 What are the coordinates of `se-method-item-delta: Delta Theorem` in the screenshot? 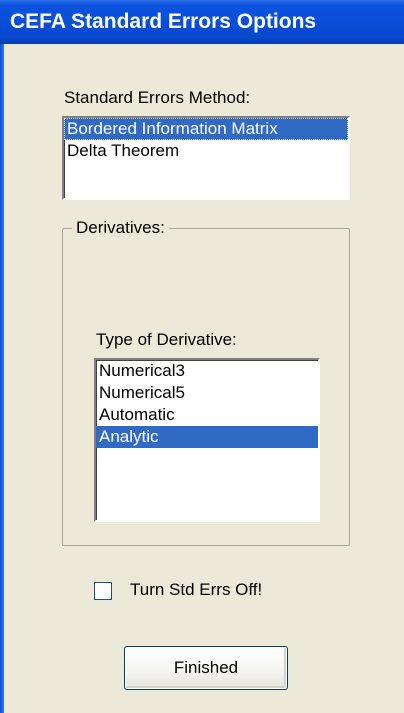 It's located at (206, 151).